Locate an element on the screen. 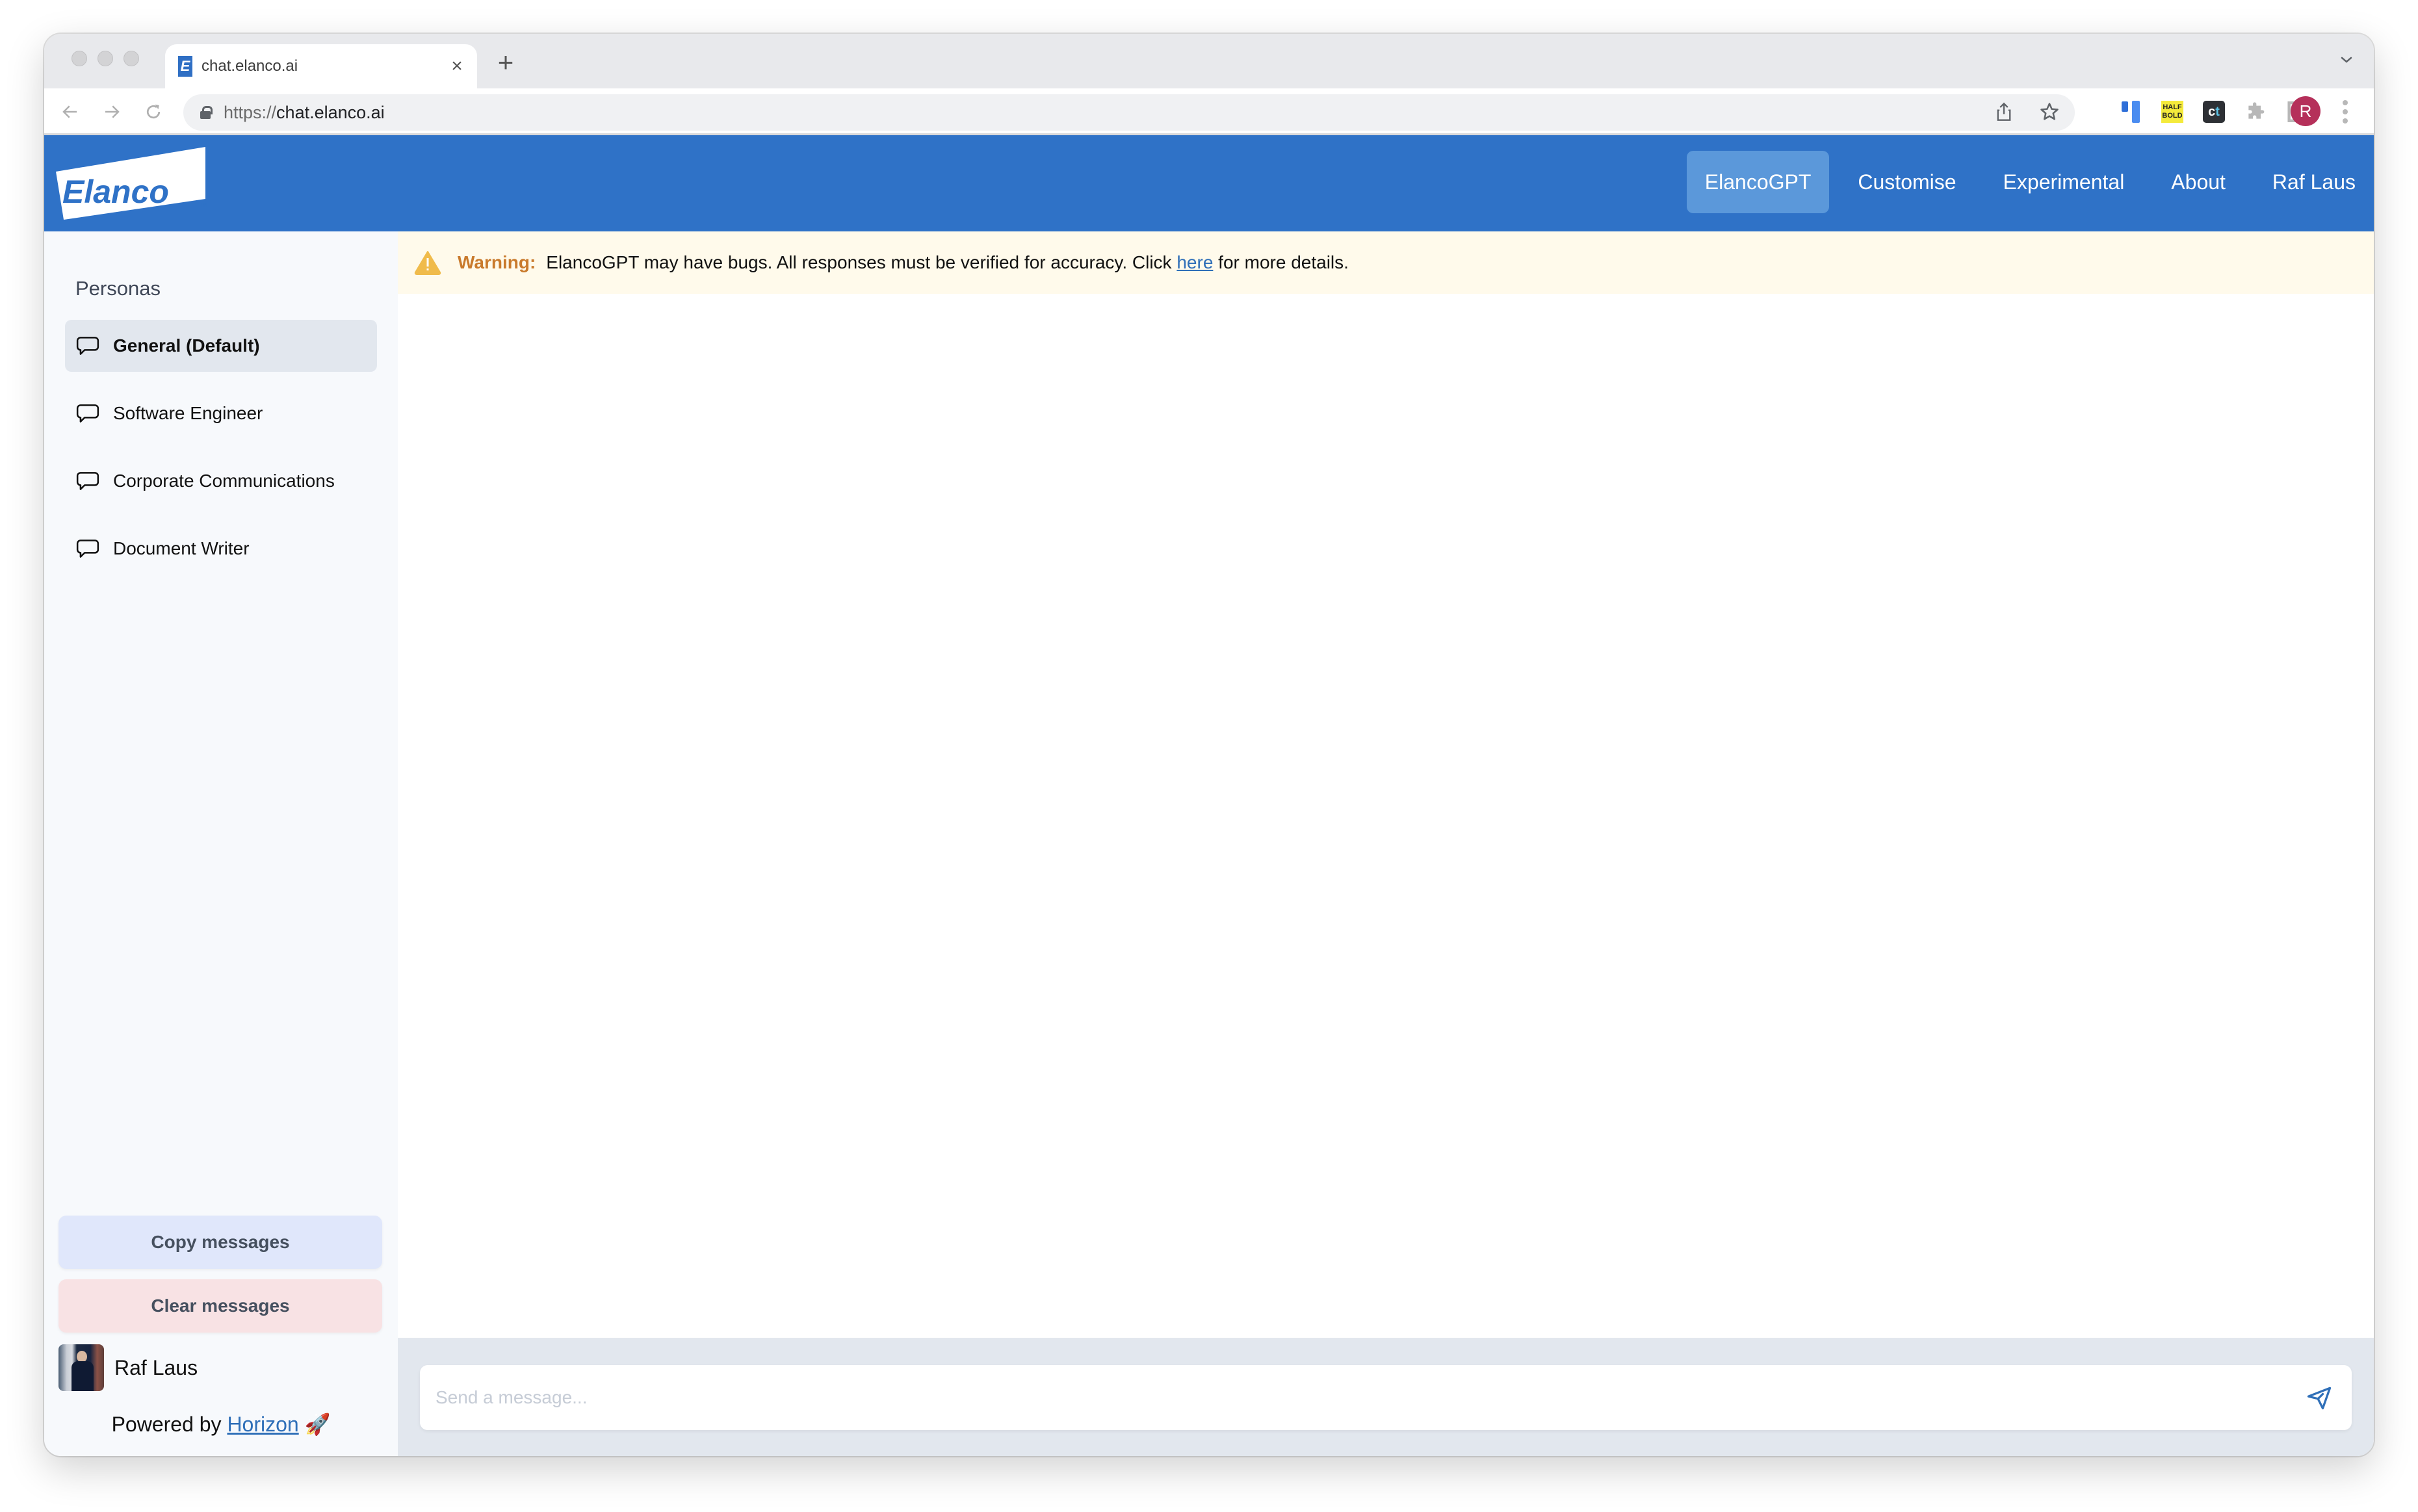 The image size is (2418, 1512). maximize-window-button is located at coordinates (131, 58).